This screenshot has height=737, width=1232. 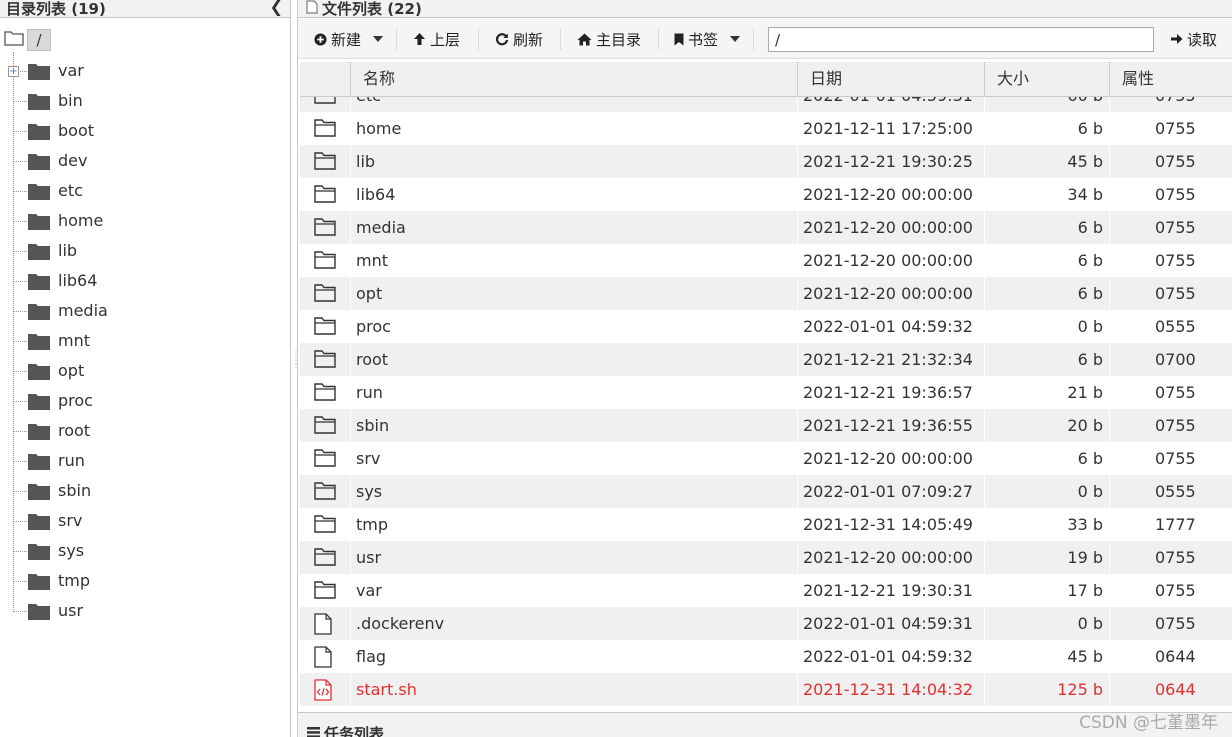 What do you see at coordinates (573, 79) in the screenshot?
I see `column-header-name: 名称` at bounding box center [573, 79].